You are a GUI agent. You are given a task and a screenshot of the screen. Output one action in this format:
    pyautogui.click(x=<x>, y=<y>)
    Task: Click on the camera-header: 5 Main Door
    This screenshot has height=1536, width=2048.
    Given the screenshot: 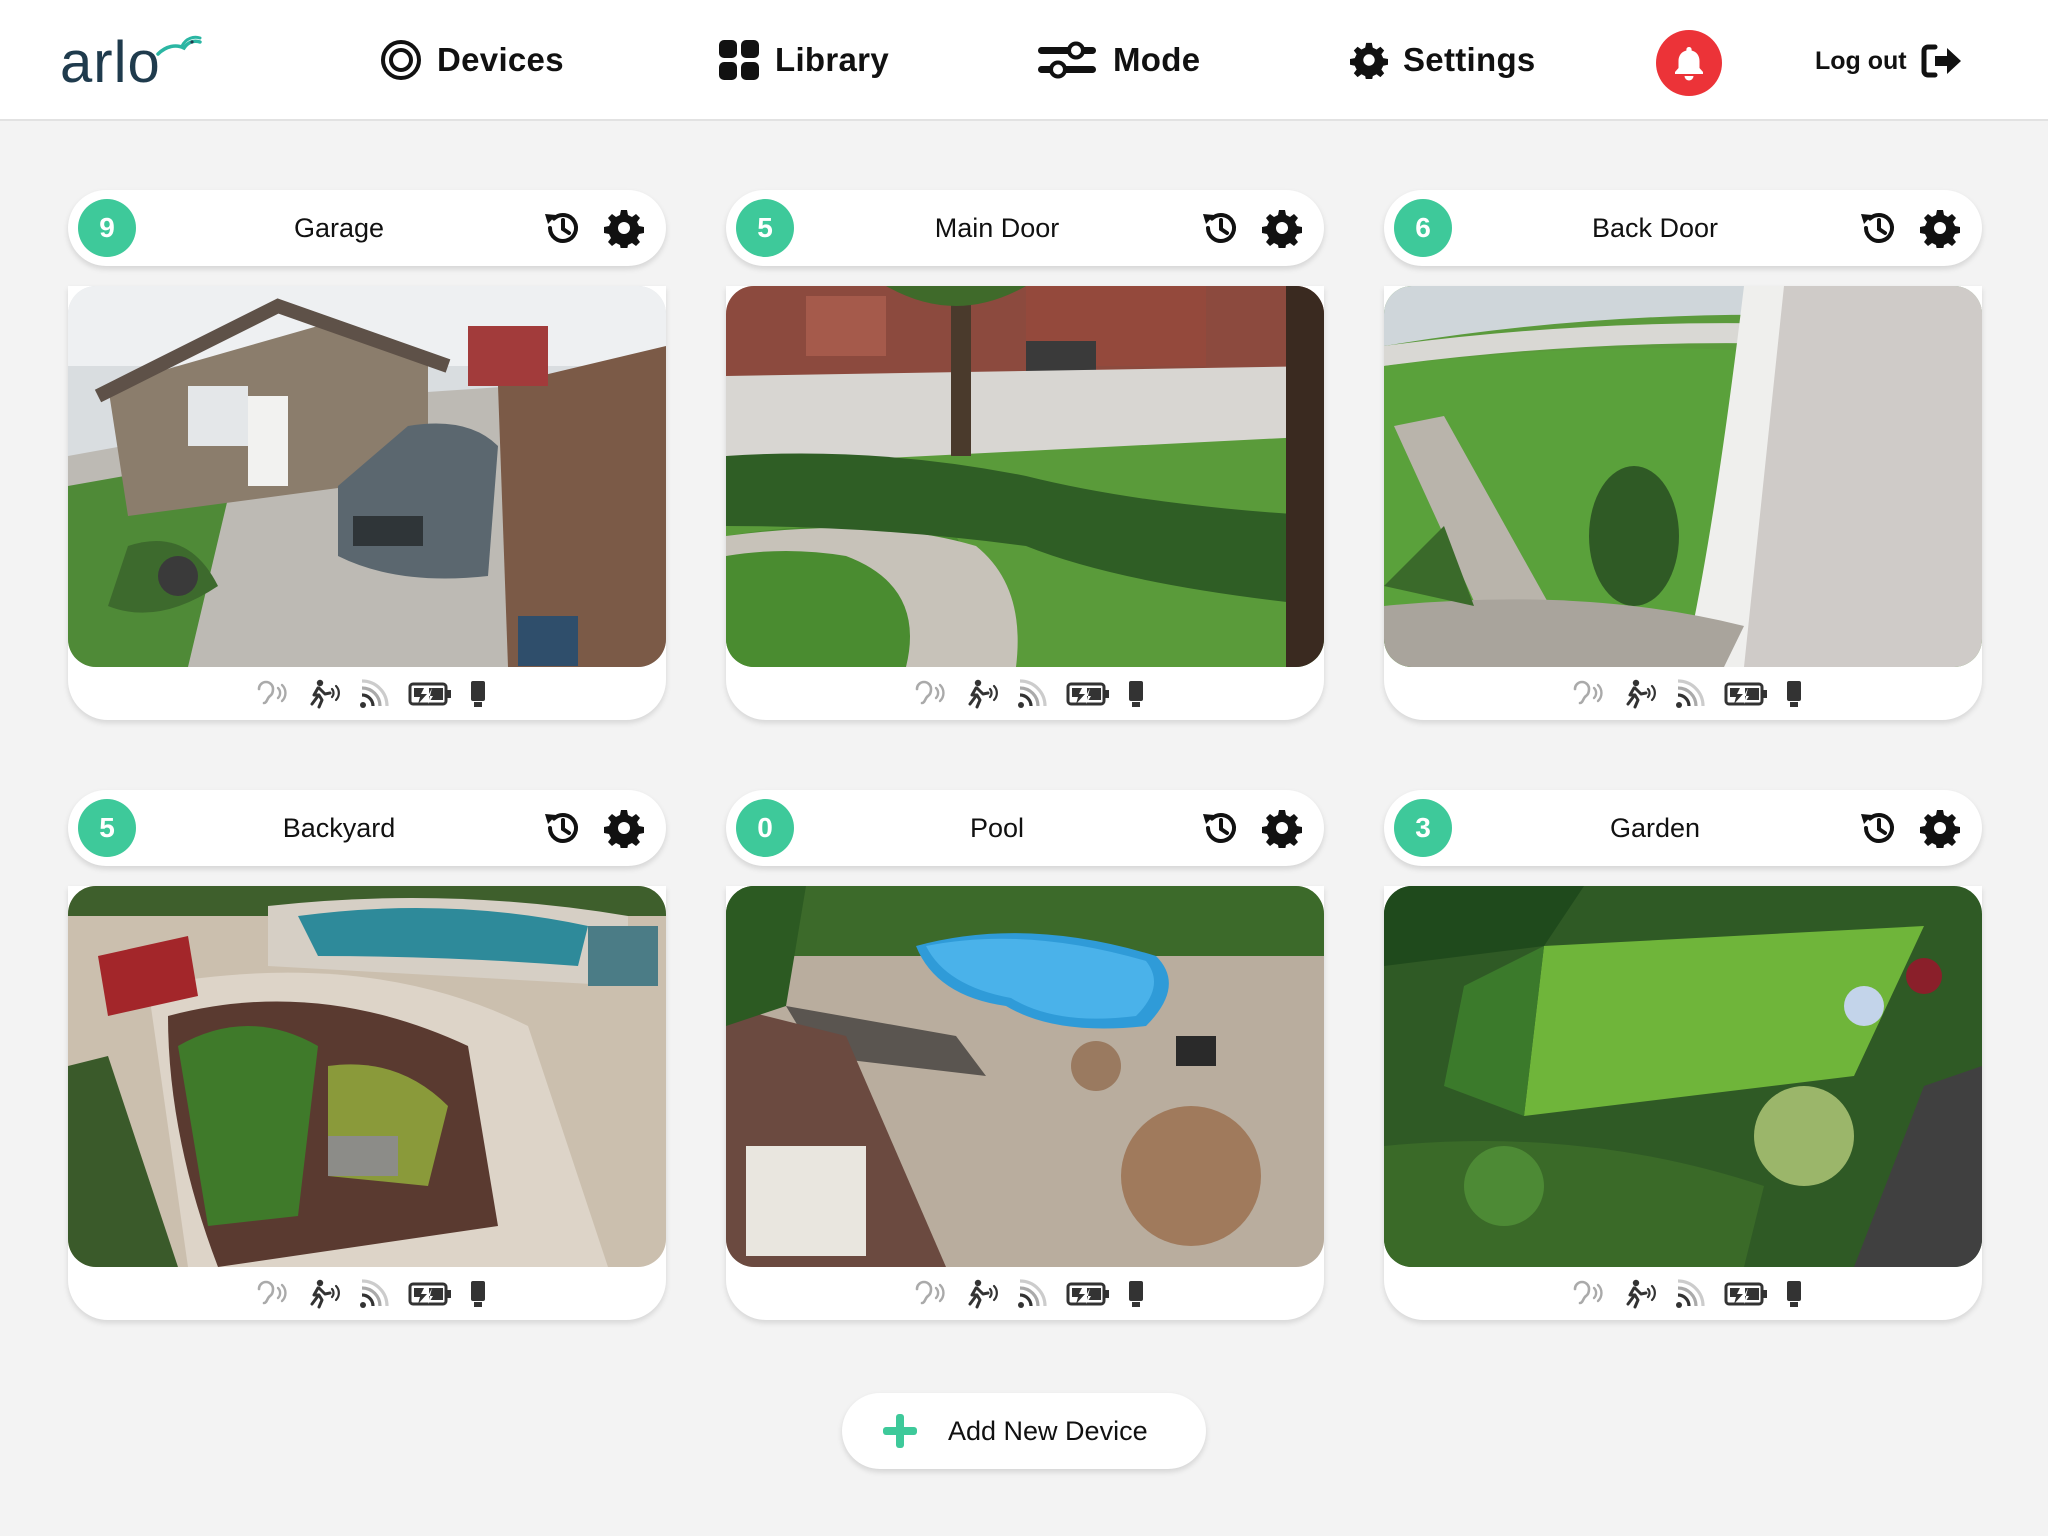 What is the action you would take?
    pyautogui.click(x=1025, y=228)
    